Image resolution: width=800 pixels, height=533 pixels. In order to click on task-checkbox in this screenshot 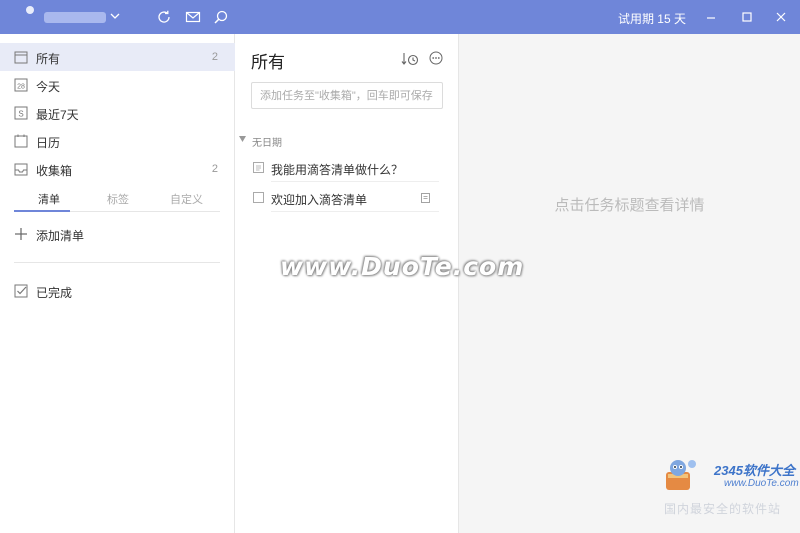, I will do `click(258, 197)`.